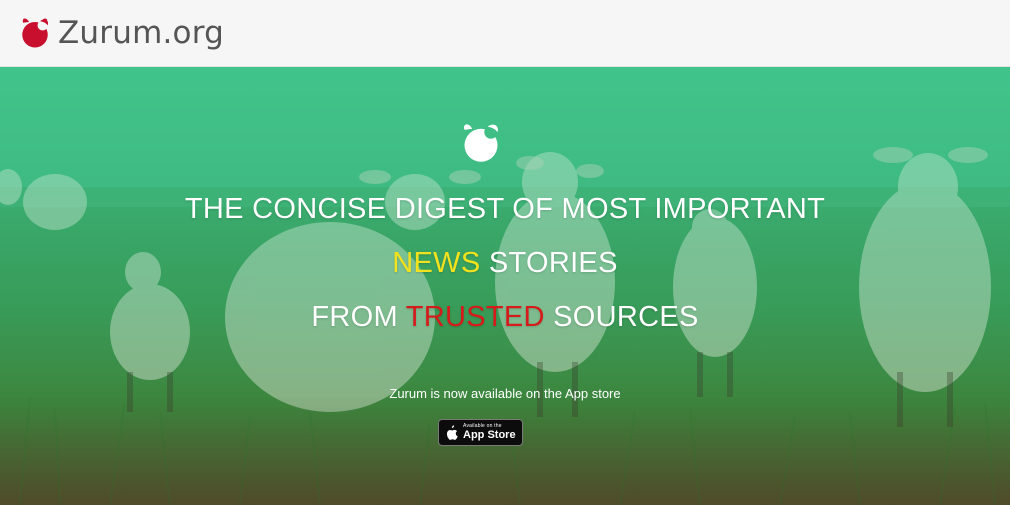 The height and width of the screenshot is (505, 1010). I want to click on headline-line-3-start: FROM, so click(358, 317).